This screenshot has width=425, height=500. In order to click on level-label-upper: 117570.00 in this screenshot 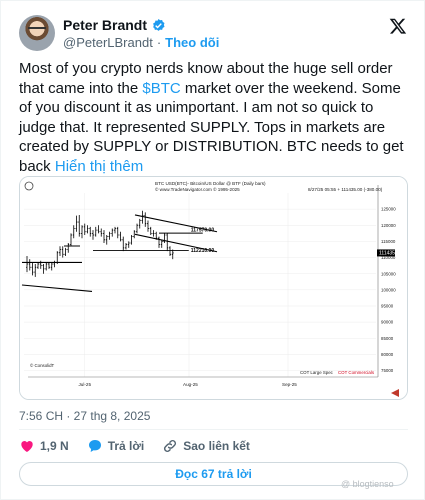, I will do `click(203, 231)`.